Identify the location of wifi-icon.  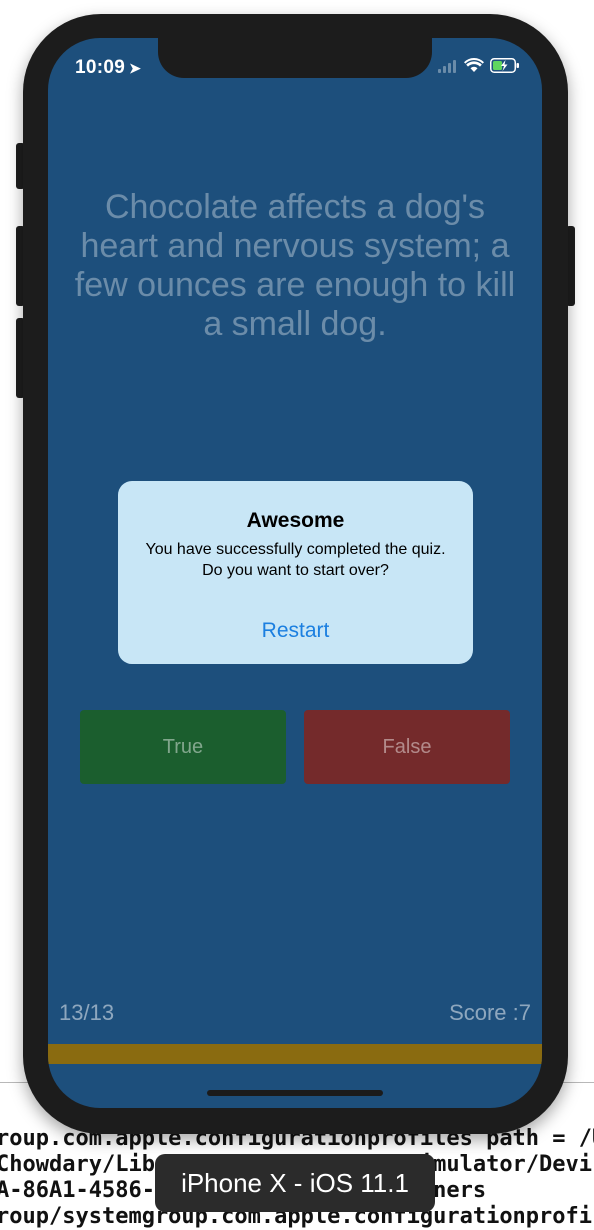
(474, 65).